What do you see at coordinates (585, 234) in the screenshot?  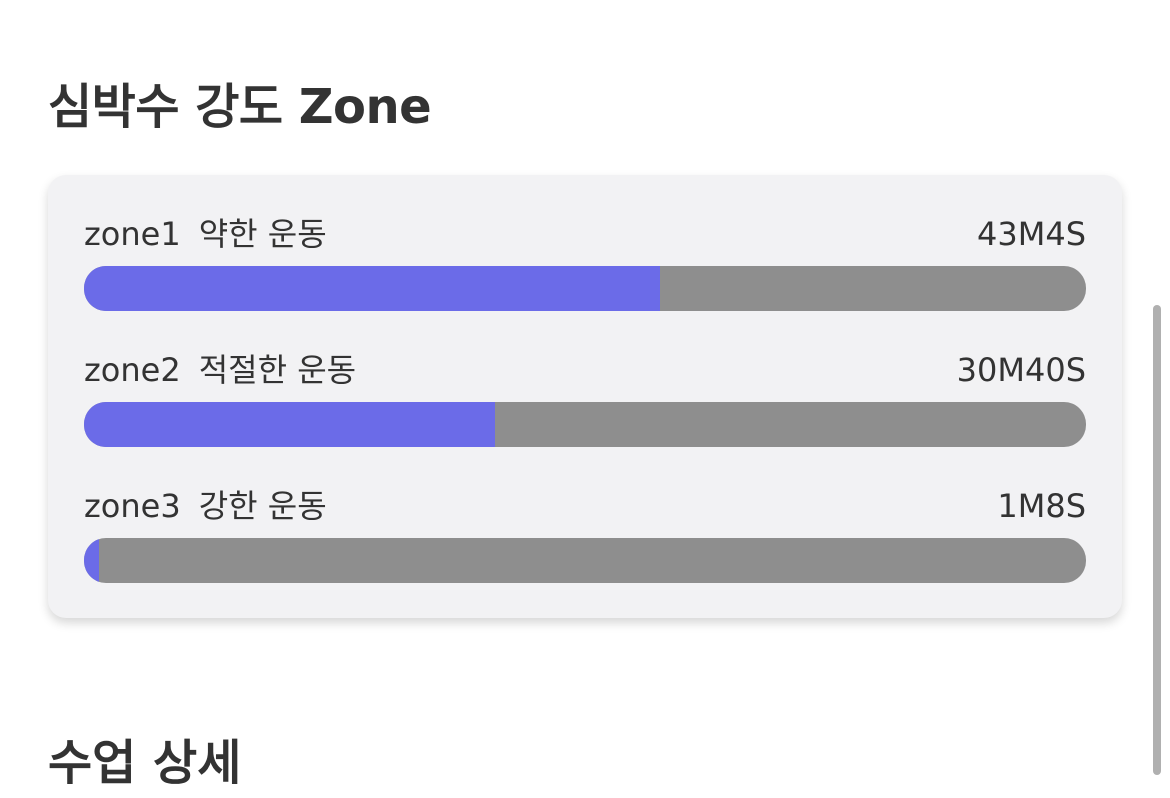 I see `zone-header: zone1 약한 운동 43M4S` at bounding box center [585, 234].